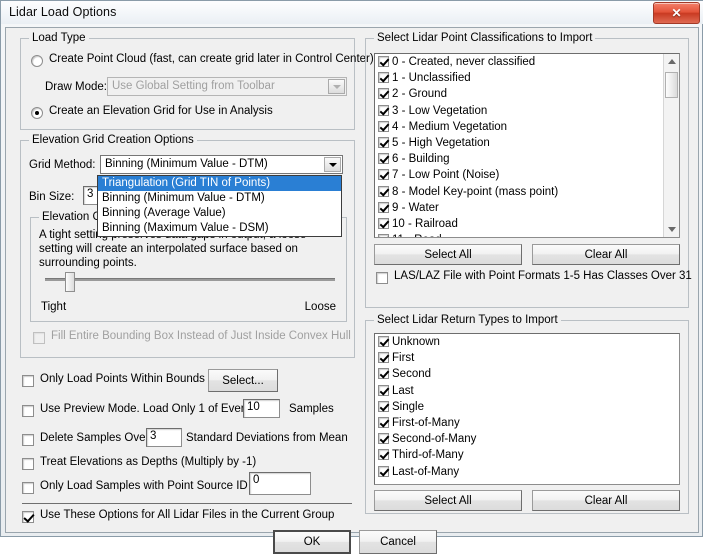 The height and width of the screenshot is (554, 703). I want to click on classification-item: 5 - High Vegetation, so click(519, 143).